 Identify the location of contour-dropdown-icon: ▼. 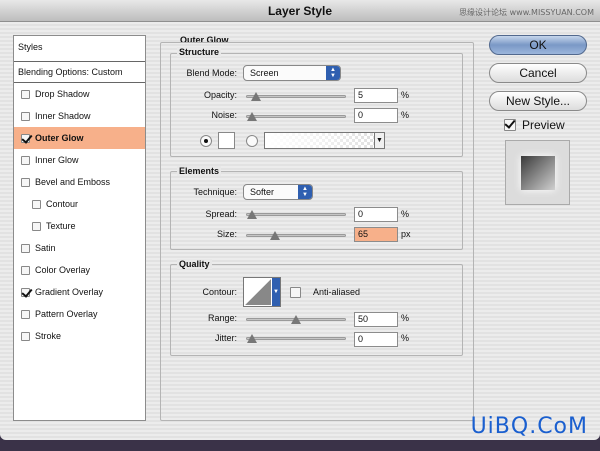
(276, 292).